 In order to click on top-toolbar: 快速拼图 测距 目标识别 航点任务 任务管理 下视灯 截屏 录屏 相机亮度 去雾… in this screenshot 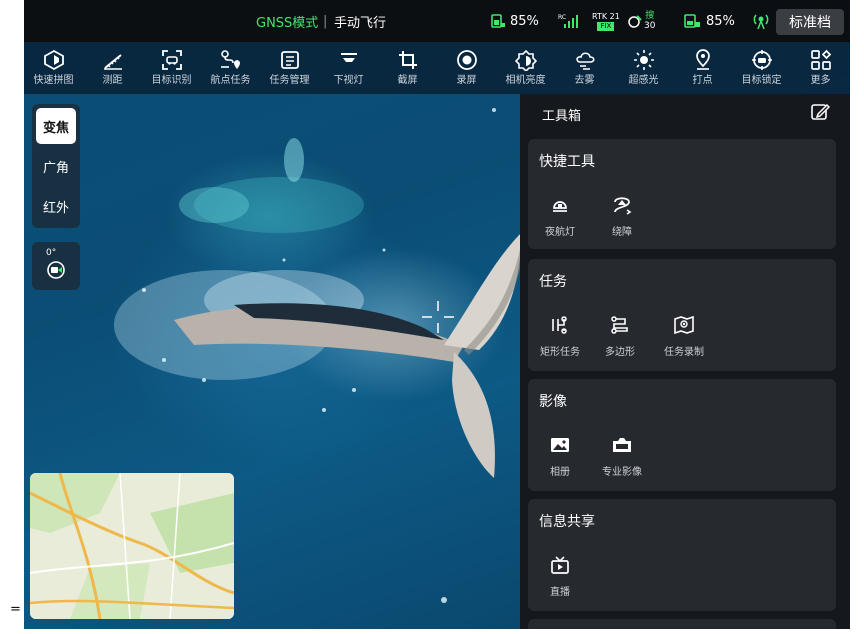, I will do `click(437, 68)`.